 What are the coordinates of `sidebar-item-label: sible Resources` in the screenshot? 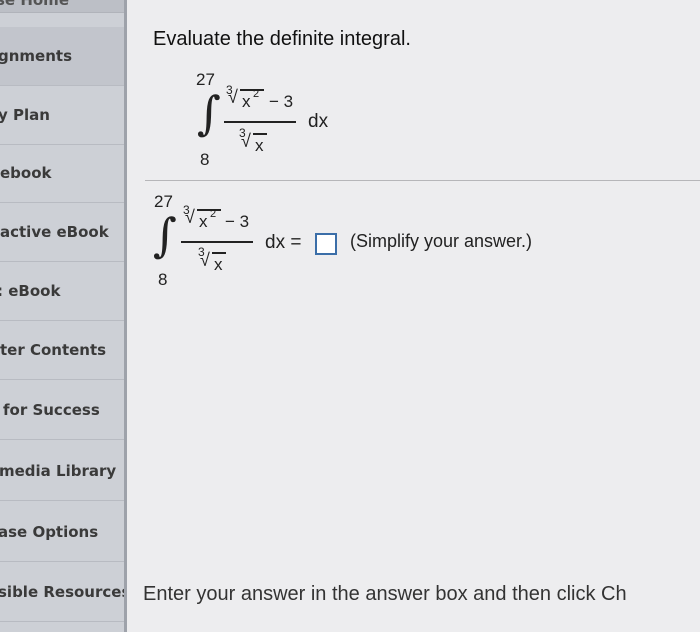 It's located at (62, 592).